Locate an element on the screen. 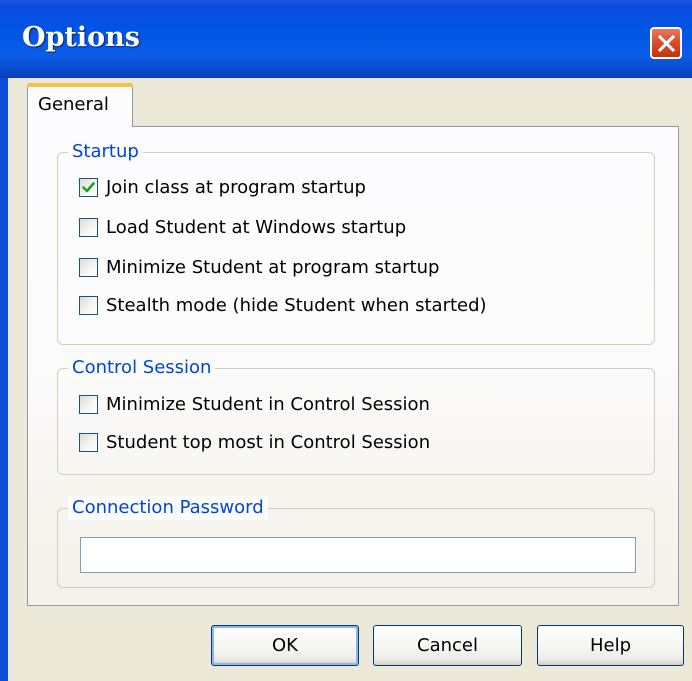 The image size is (692, 681). load-student-label: Load Student at Windows startup is located at coordinates (256, 227).